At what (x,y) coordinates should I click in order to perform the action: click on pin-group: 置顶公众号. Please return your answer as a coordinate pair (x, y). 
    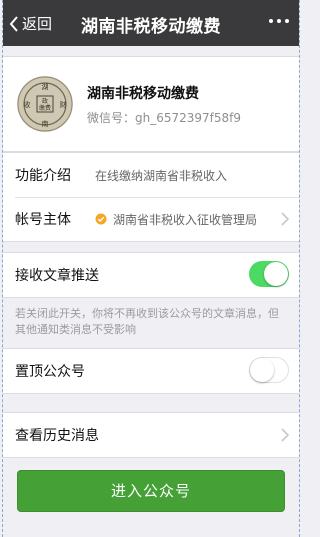
    Looking at the image, I should click on (151, 371).